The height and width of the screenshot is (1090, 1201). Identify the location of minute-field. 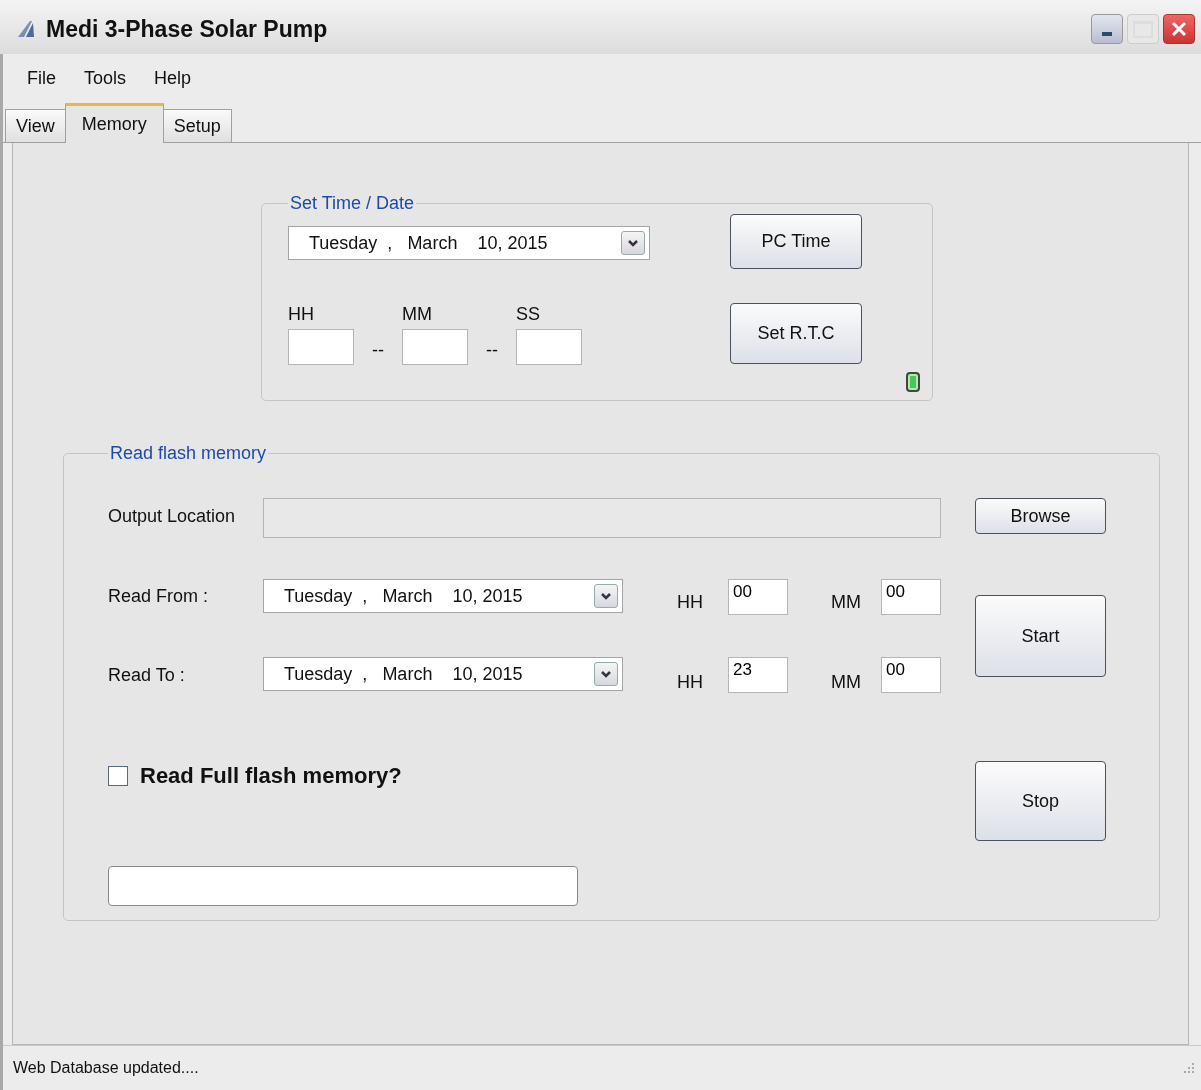
(435, 347).